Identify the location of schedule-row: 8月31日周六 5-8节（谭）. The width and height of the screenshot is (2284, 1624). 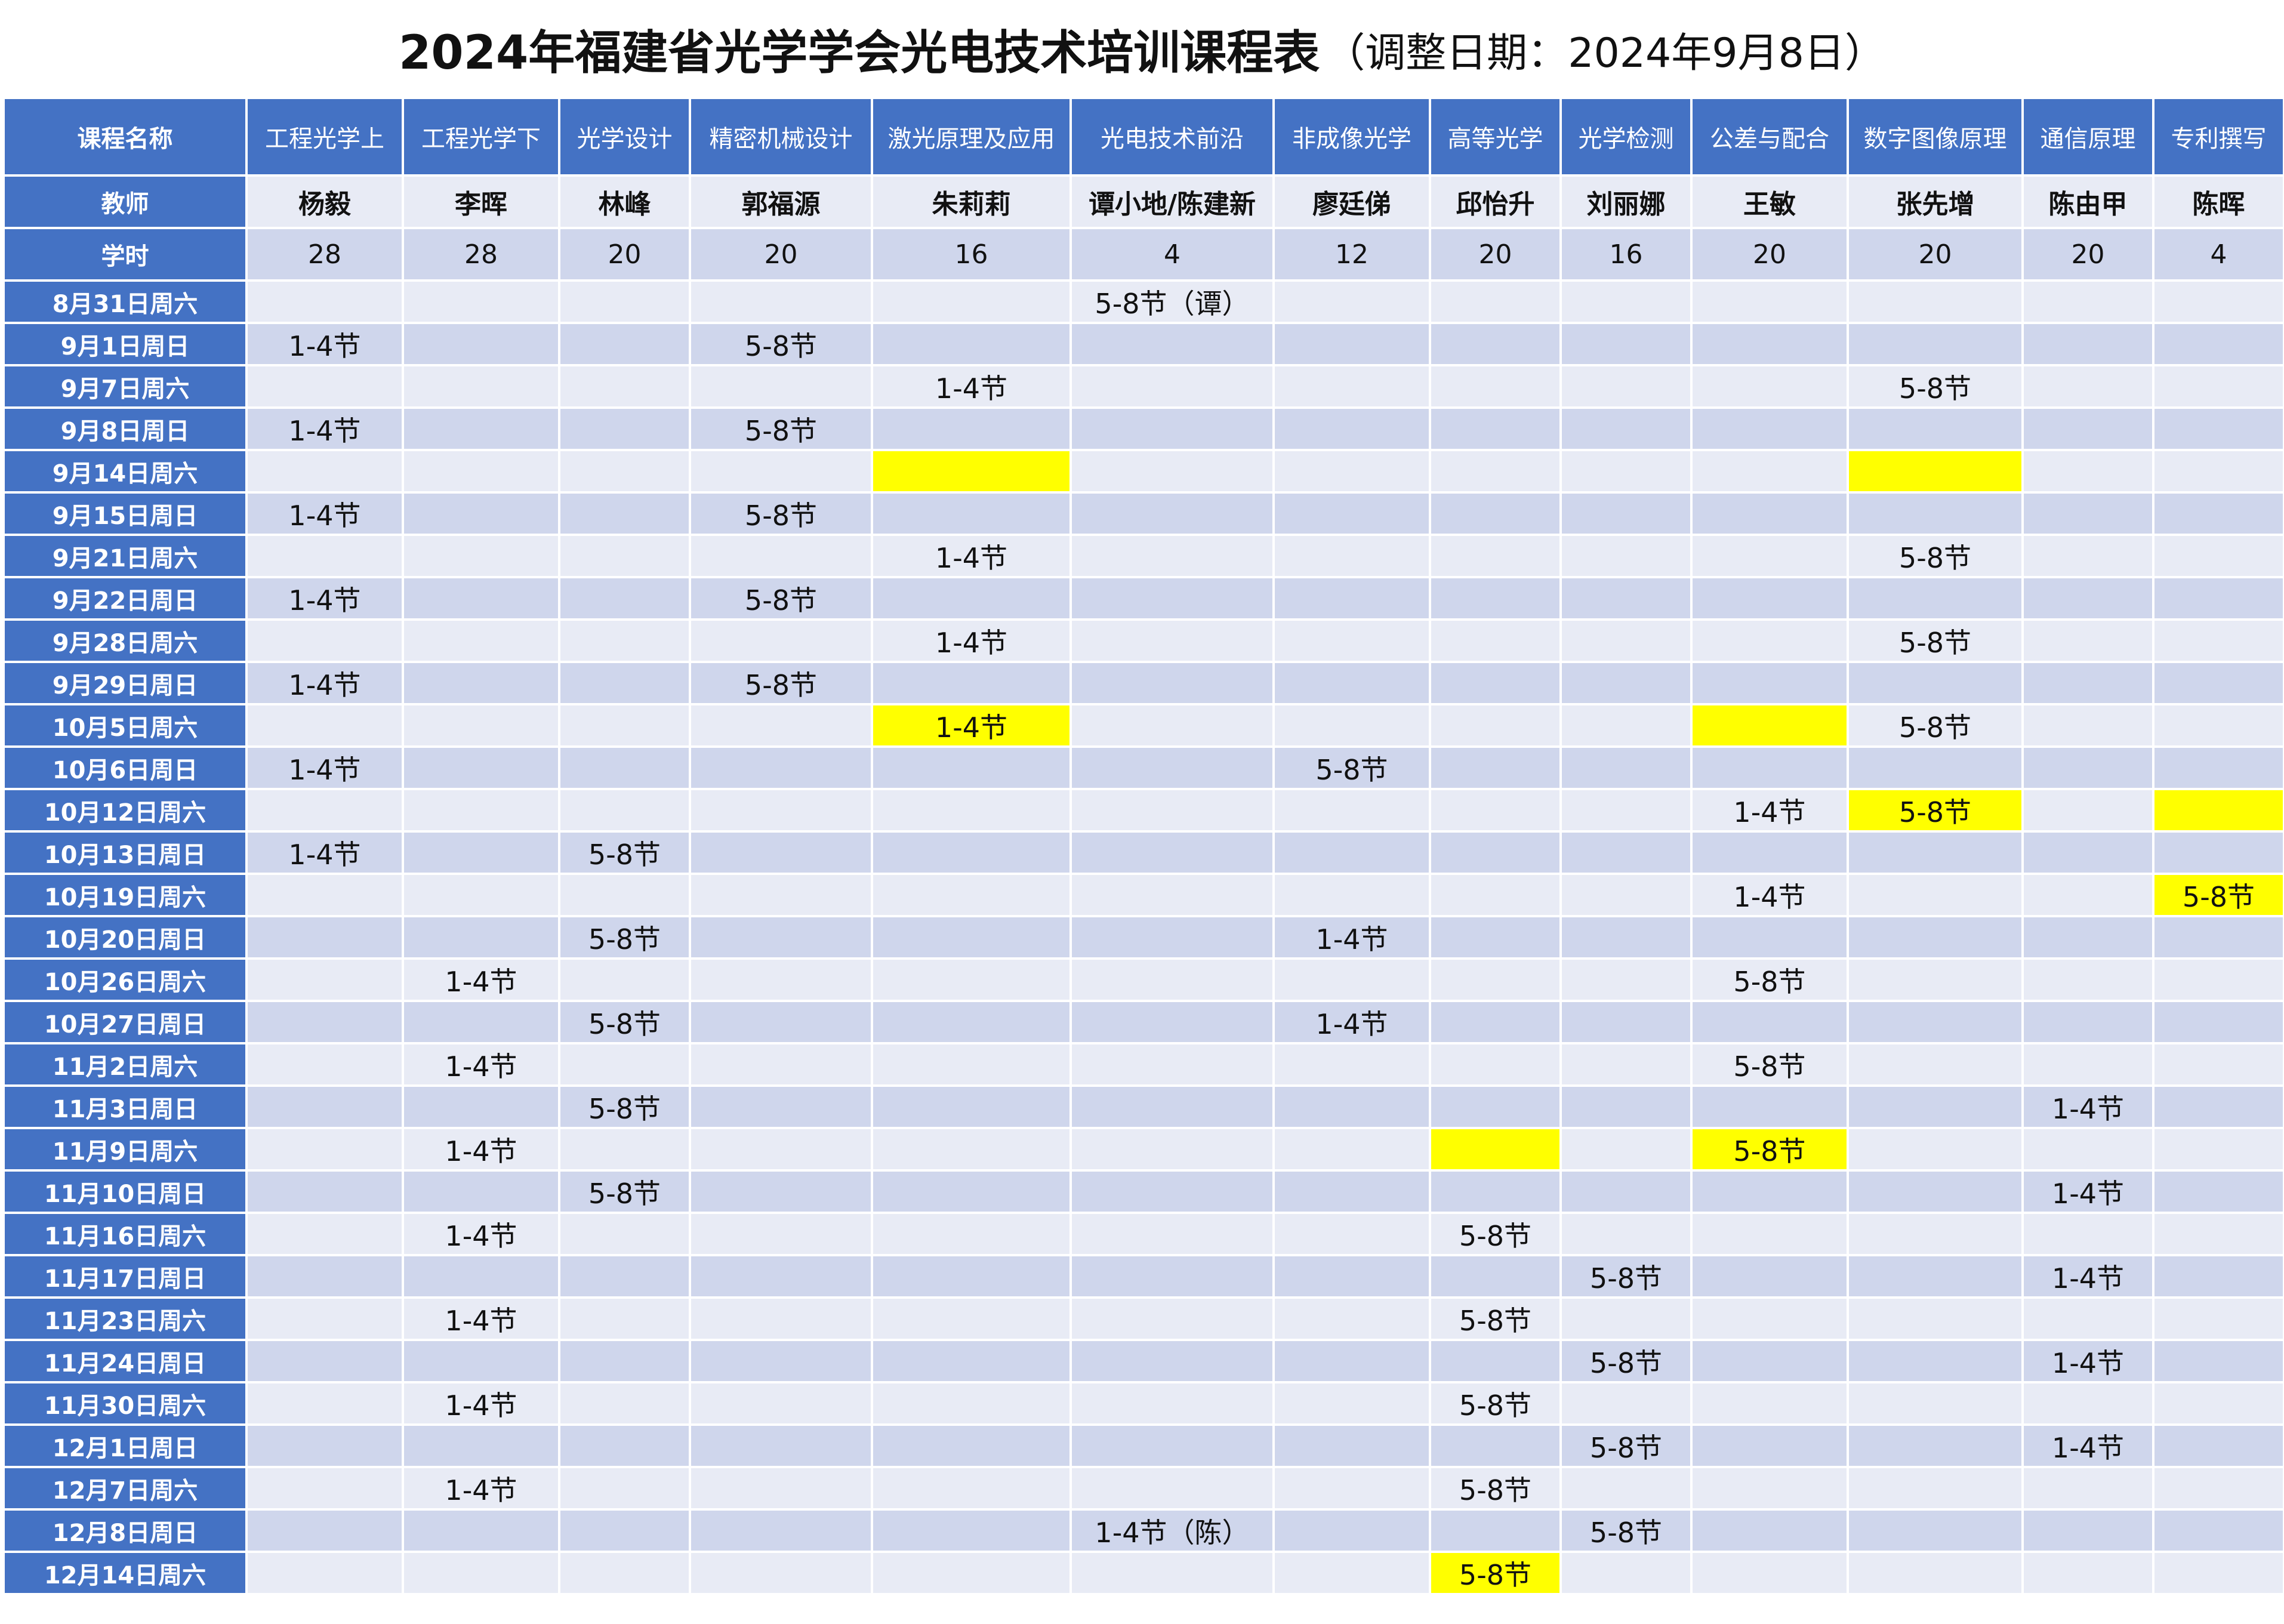
(1143, 301).